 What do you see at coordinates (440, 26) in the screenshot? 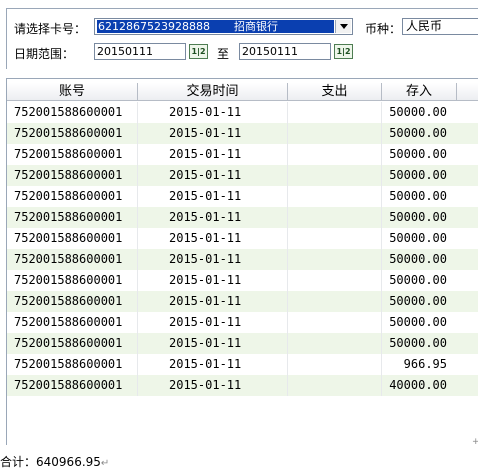
I see `currency-field: 人民币` at bounding box center [440, 26].